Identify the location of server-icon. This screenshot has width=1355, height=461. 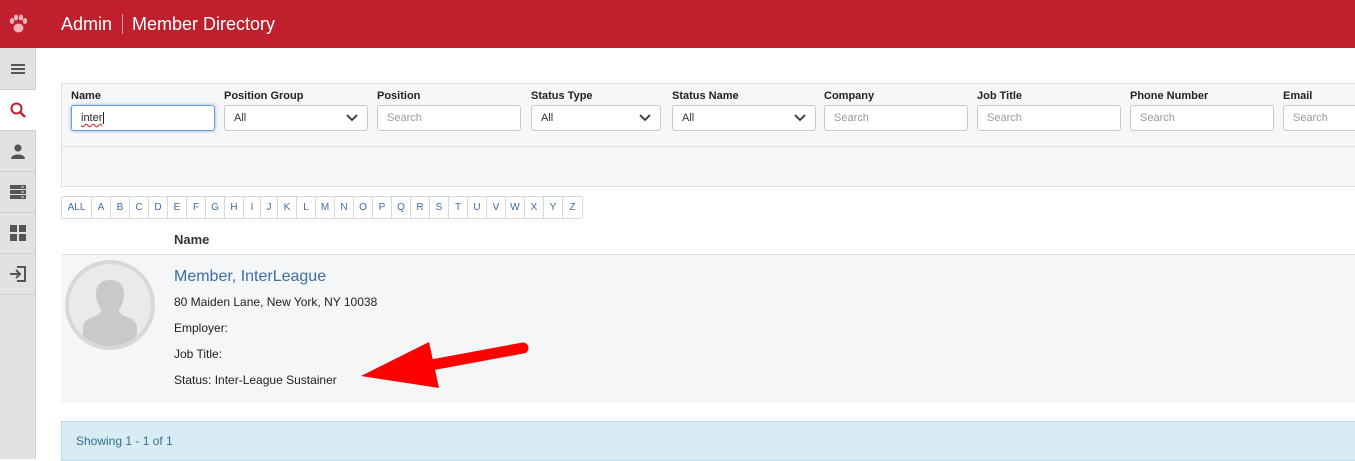
(18, 192).